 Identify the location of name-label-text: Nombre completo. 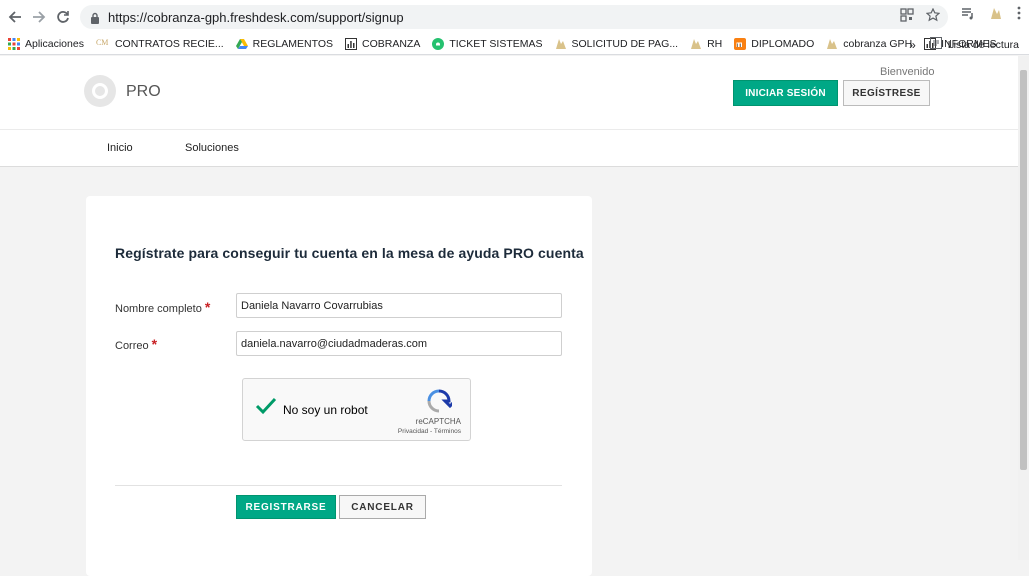
(158, 309).